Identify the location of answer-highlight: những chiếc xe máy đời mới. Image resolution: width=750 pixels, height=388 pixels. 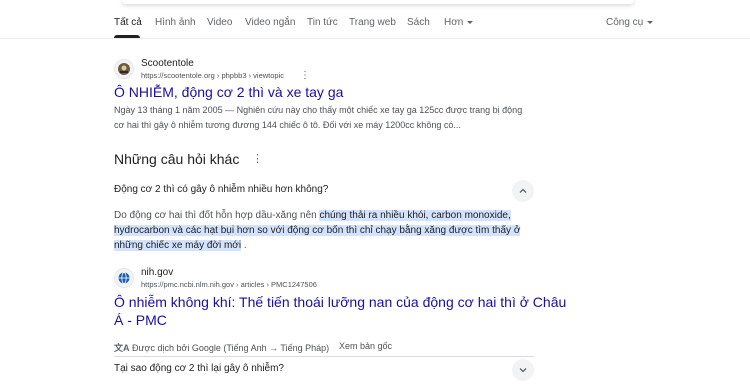
(178, 245).